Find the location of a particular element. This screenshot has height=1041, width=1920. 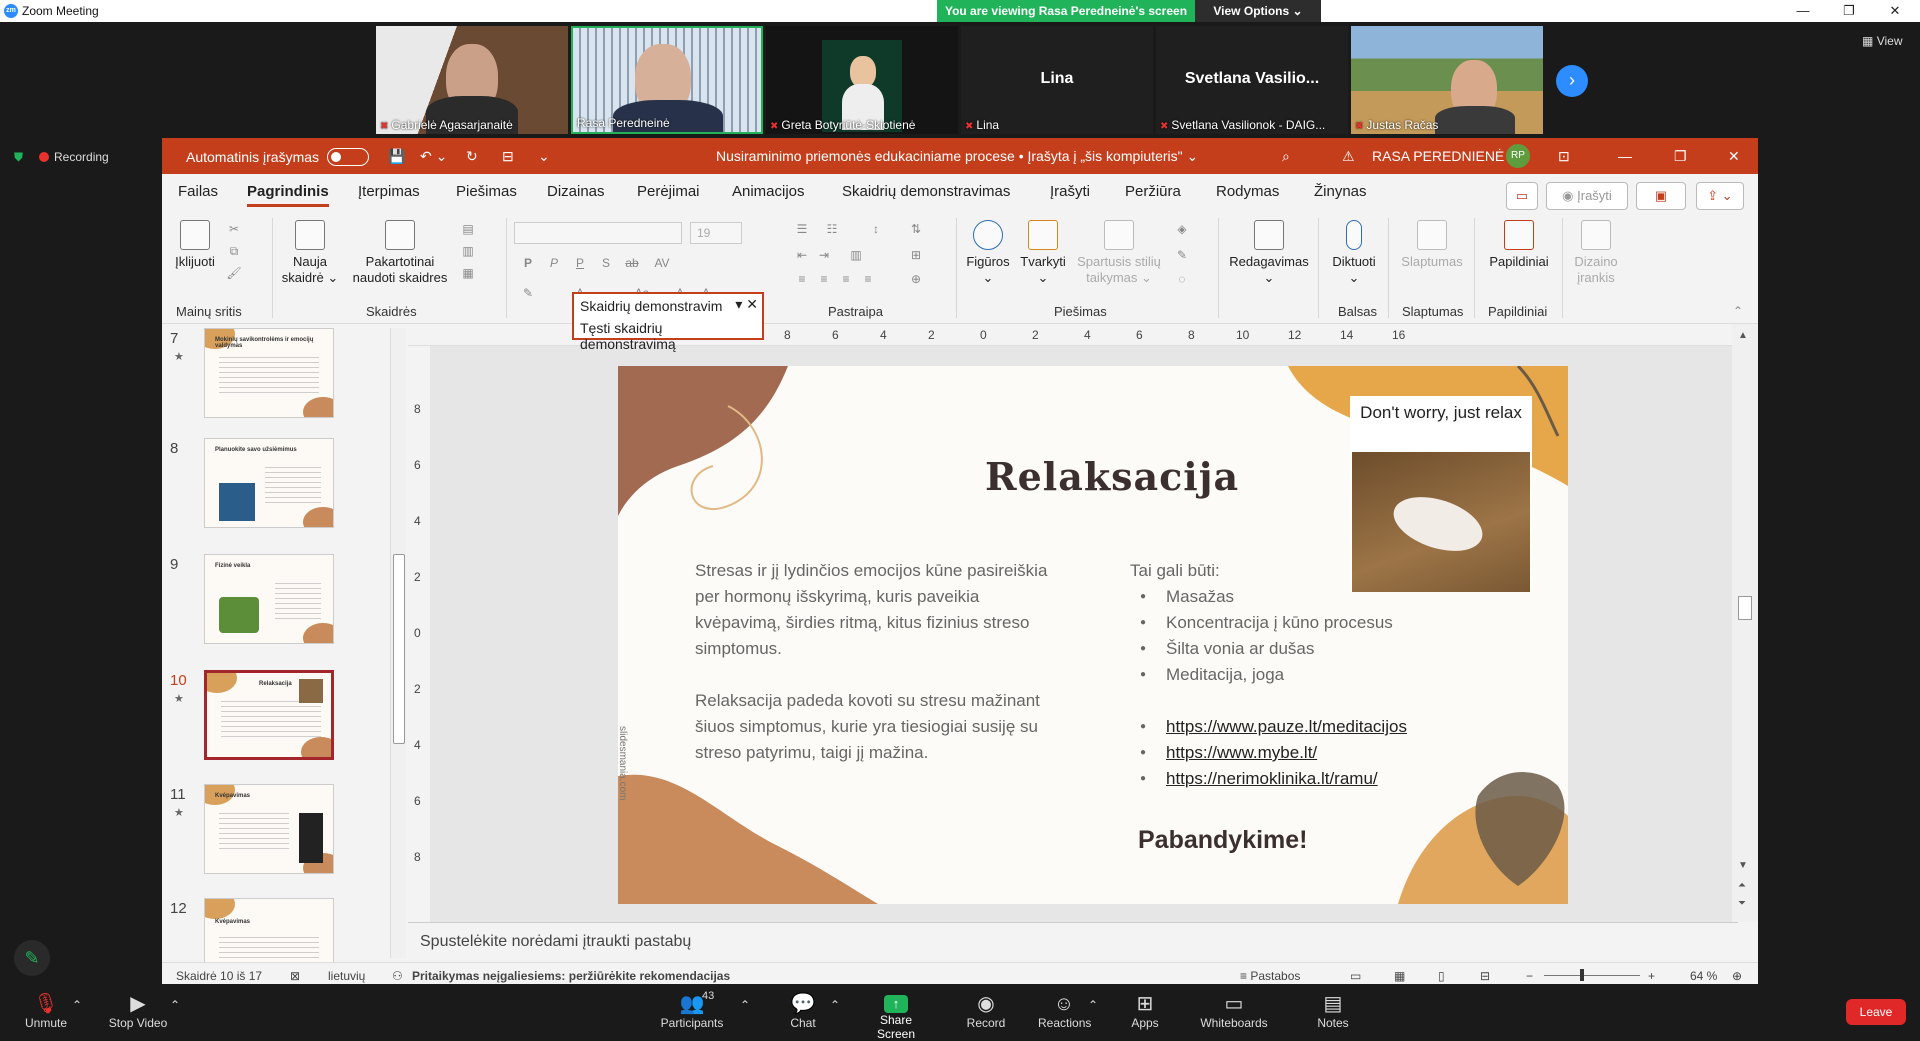

leave-button: Leave is located at coordinates (1876, 1012).